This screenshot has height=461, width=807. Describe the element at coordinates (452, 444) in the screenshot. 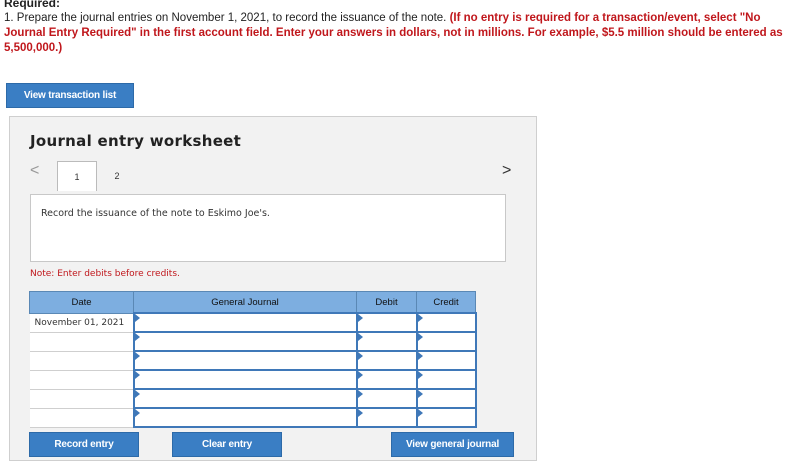

I see `view-general-journal-button: View general journal` at that location.